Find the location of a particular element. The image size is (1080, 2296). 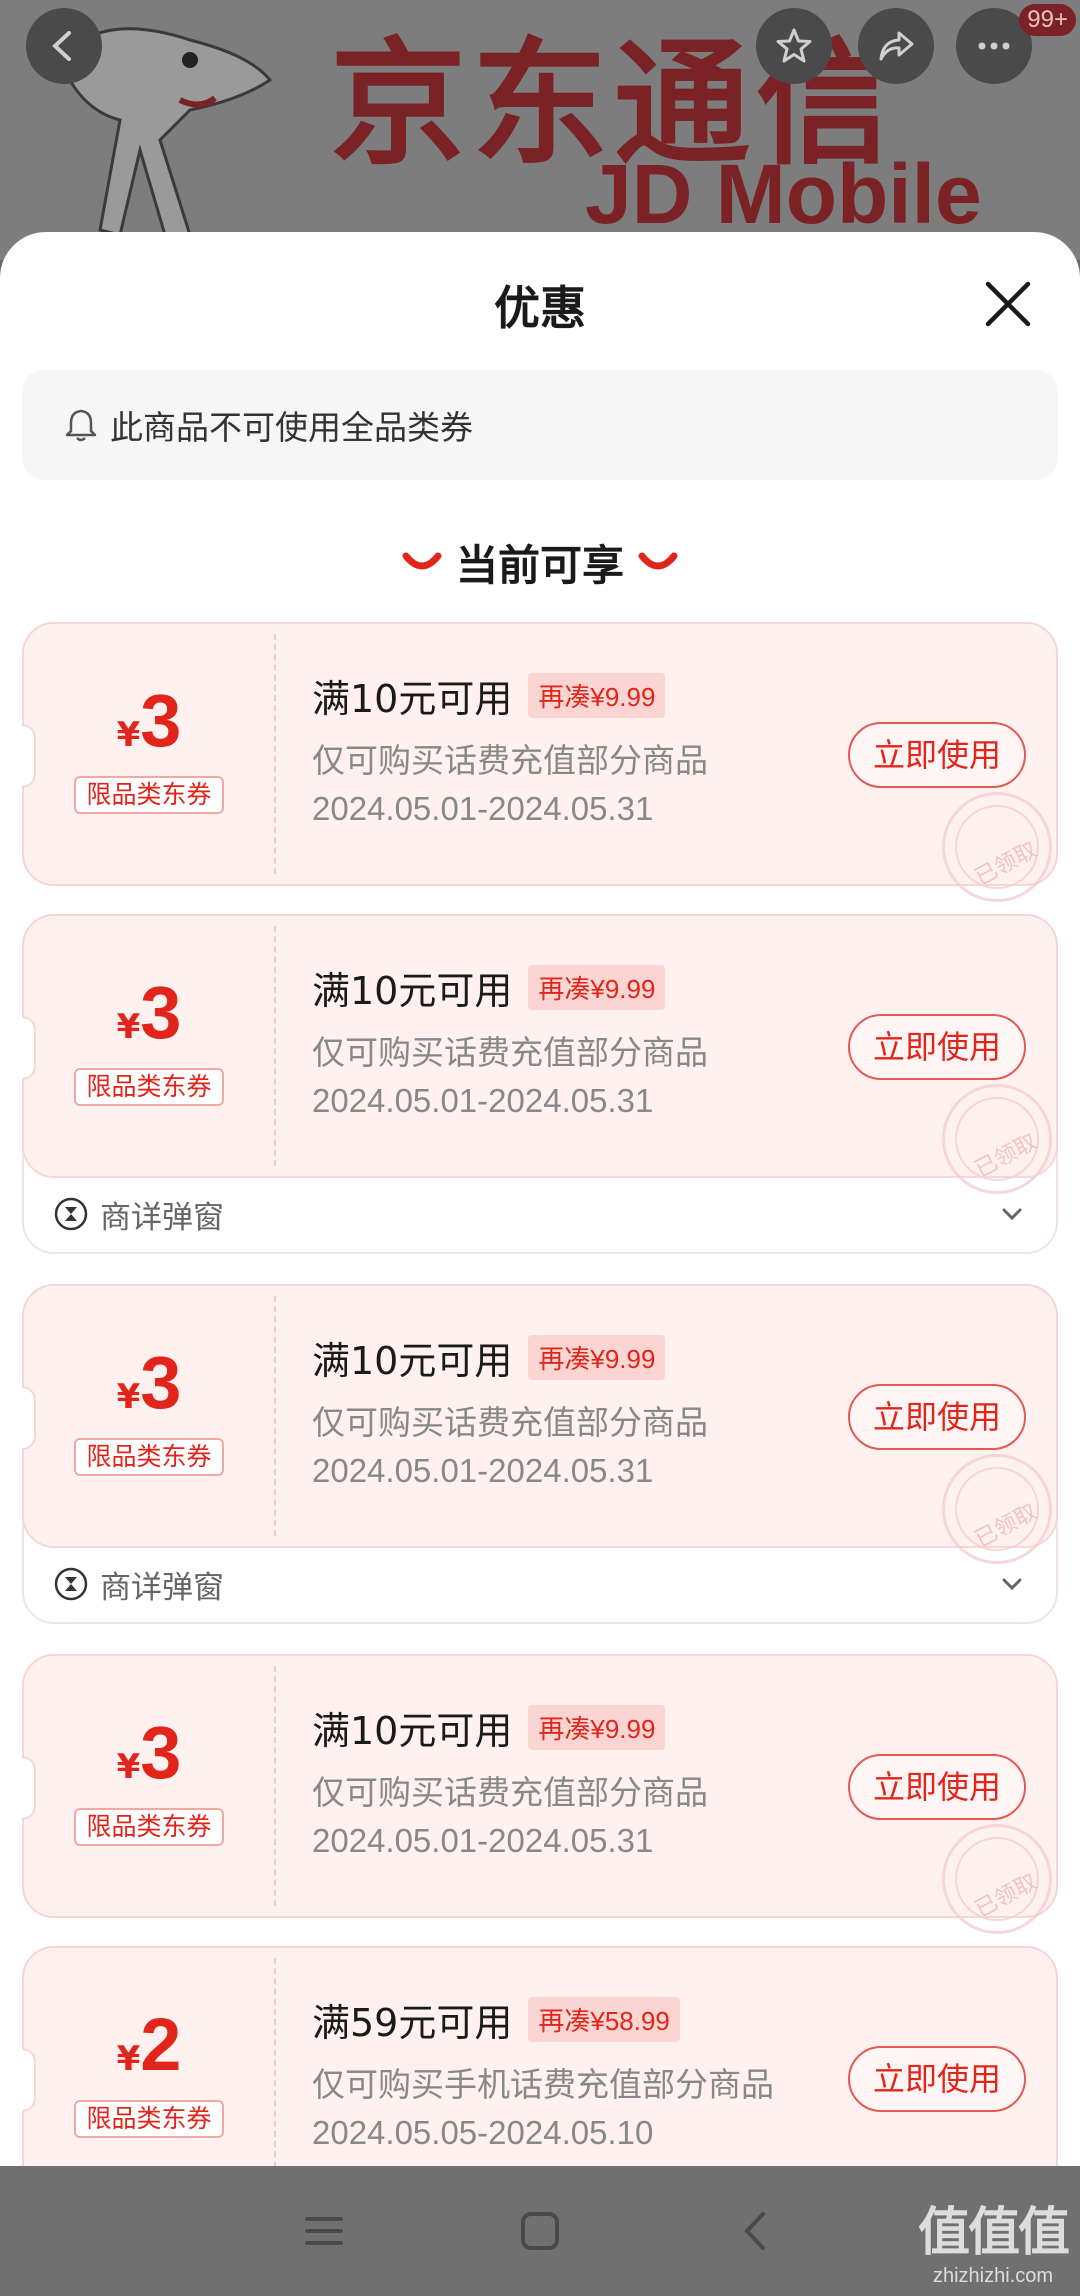

back-button is located at coordinates (64, 46).